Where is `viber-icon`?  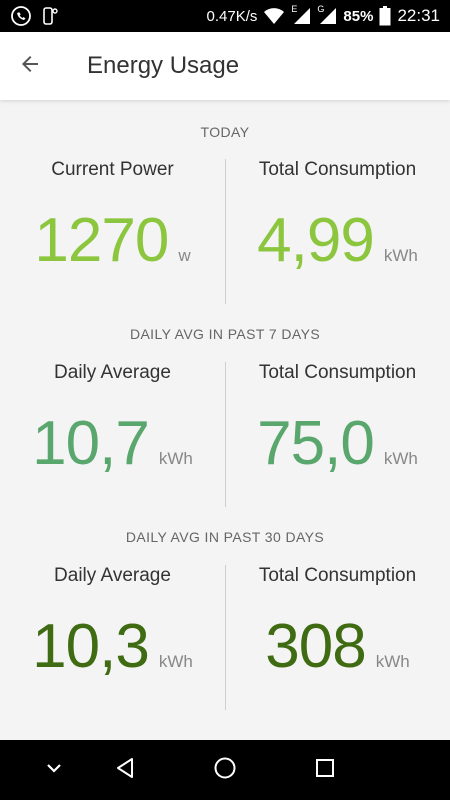 viber-icon is located at coordinates (21, 16).